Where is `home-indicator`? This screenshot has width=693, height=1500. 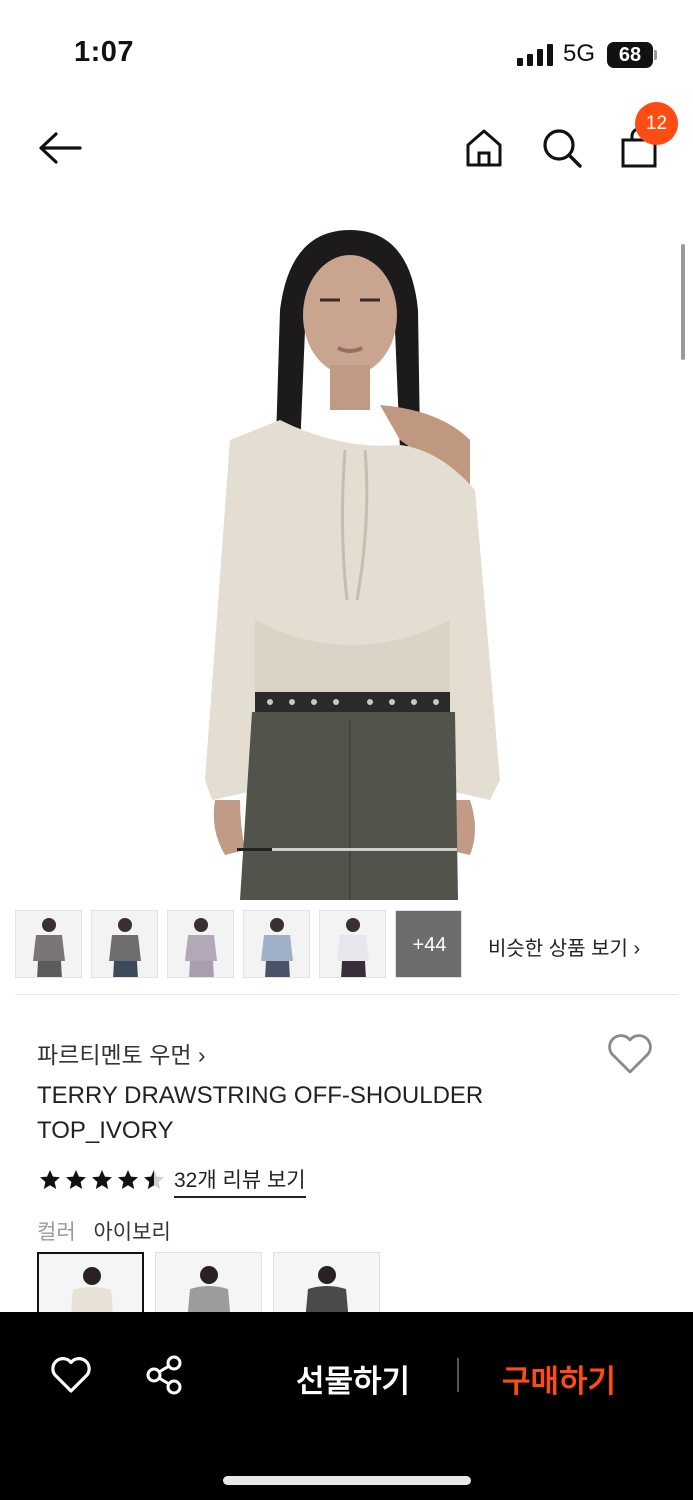
home-indicator is located at coordinates (347, 1480).